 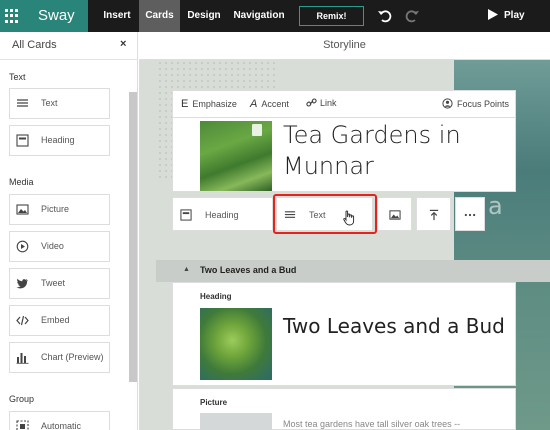 I want to click on card-label: Text, so click(x=49, y=103).